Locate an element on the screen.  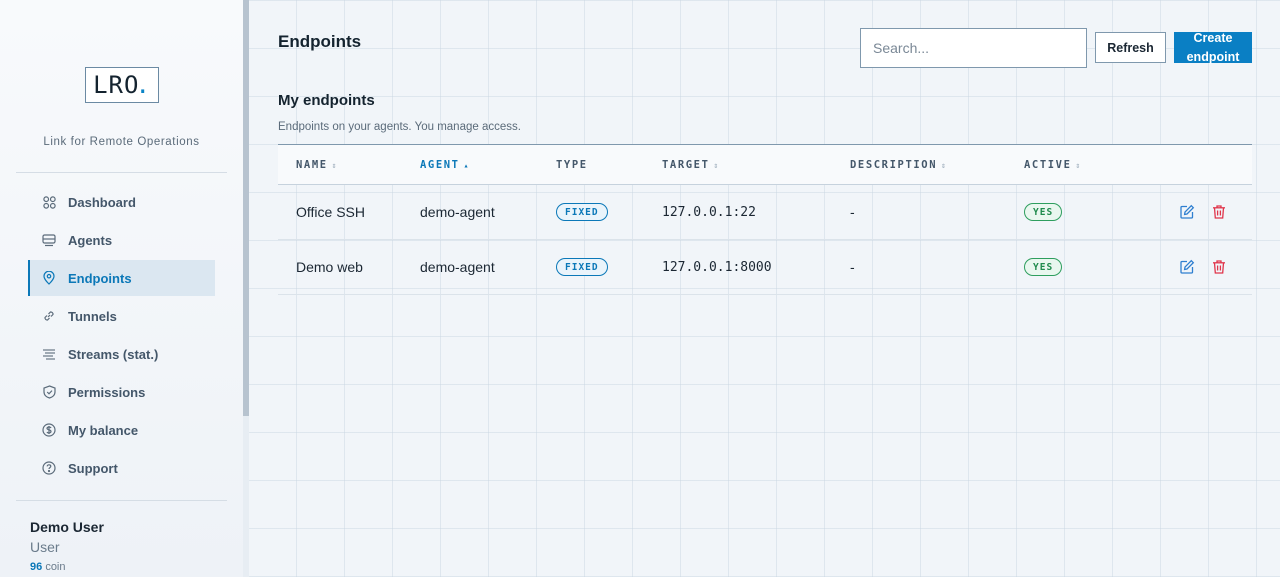
sidebar-item-dashboard: Dashboard is located at coordinates (121, 202).